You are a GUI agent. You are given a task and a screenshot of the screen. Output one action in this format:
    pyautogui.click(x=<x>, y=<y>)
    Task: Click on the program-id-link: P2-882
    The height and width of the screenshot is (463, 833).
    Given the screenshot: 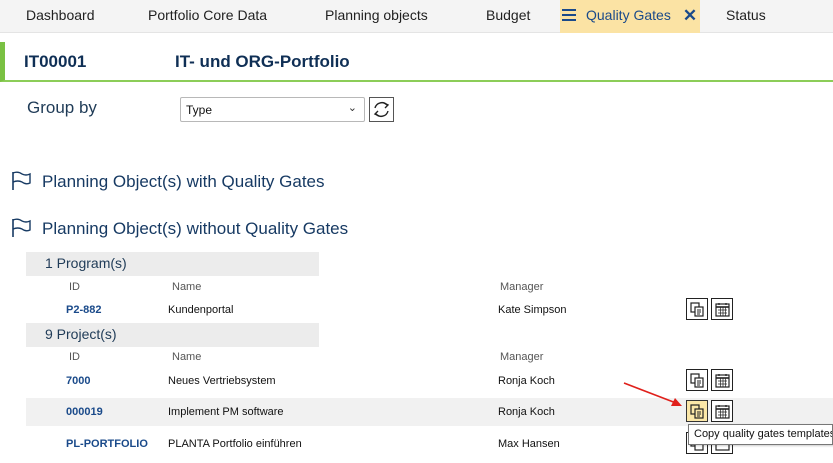 What is the action you would take?
    pyautogui.click(x=83, y=310)
    